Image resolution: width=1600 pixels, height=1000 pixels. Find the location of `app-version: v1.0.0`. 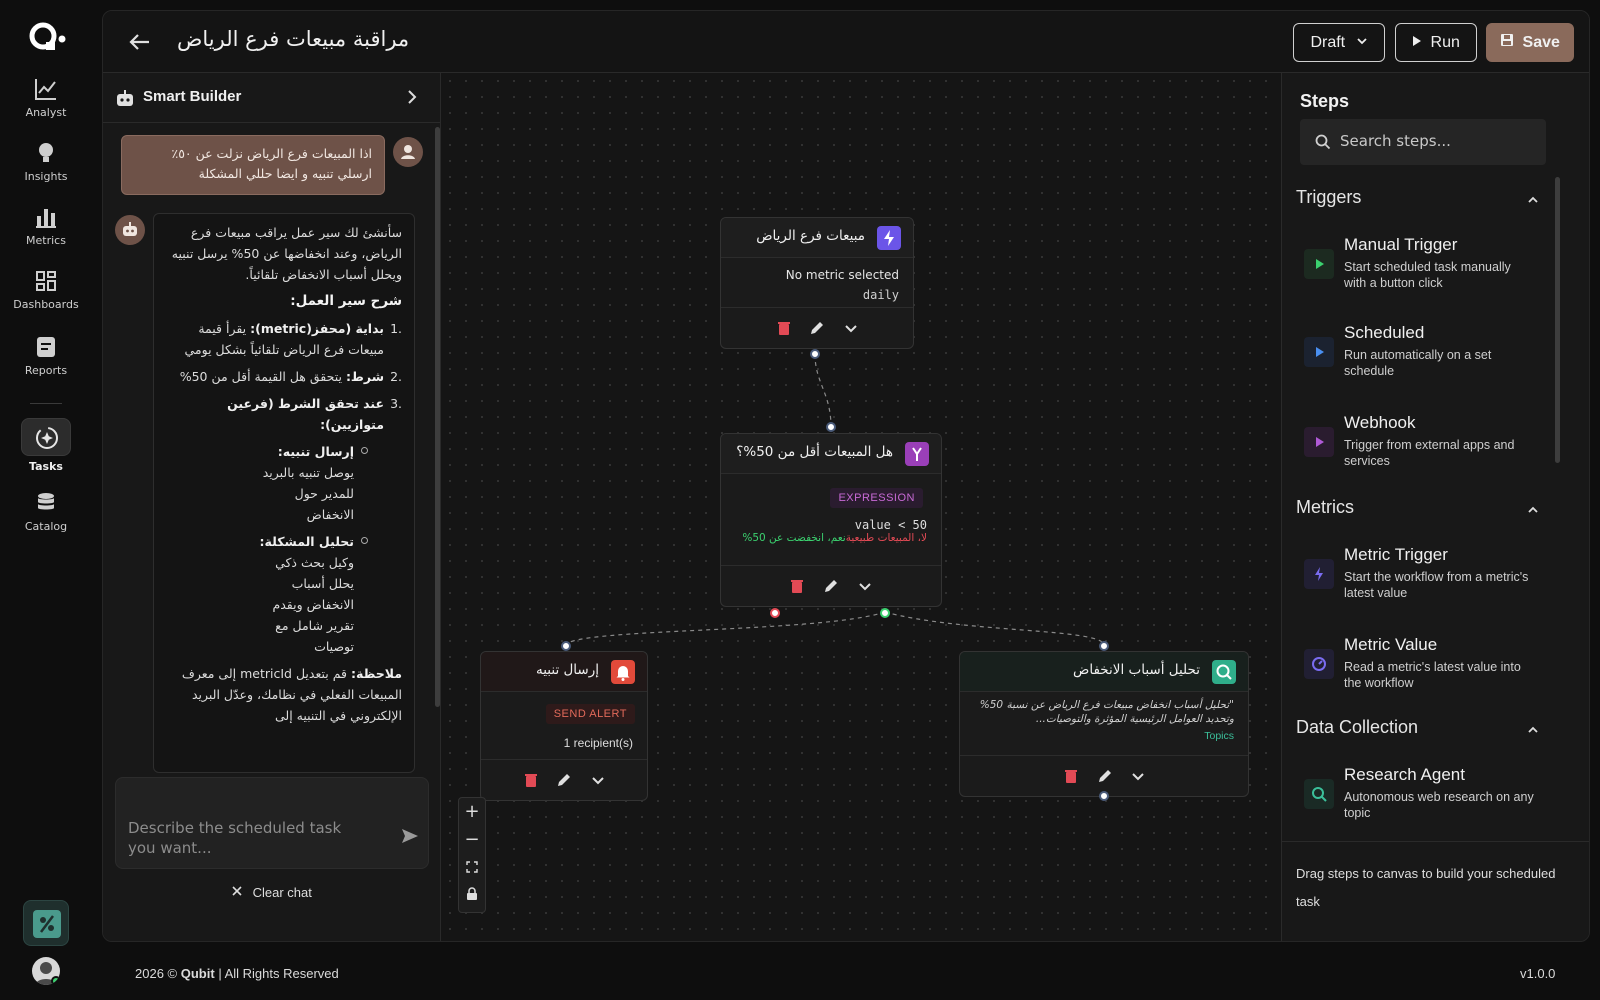

app-version: v1.0.0 is located at coordinates (1538, 973).